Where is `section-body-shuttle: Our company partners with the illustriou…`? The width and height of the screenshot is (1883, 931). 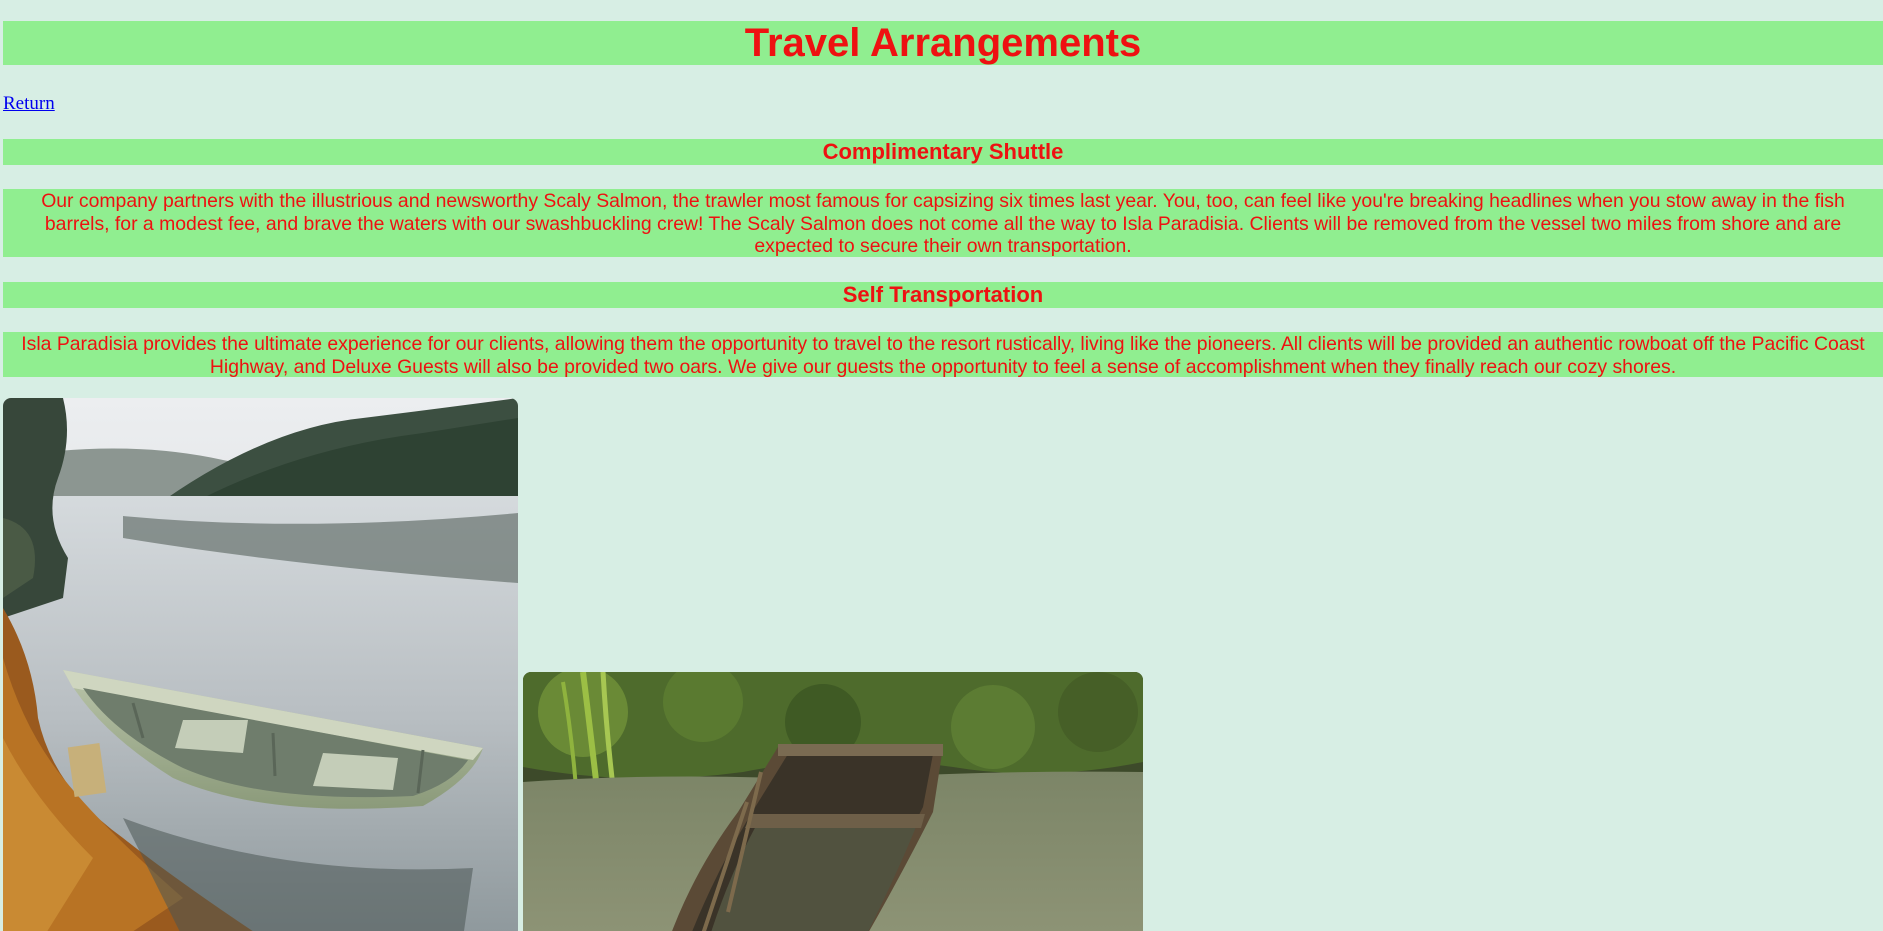 section-body-shuttle: Our company partners with the illustriou… is located at coordinates (943, 223).